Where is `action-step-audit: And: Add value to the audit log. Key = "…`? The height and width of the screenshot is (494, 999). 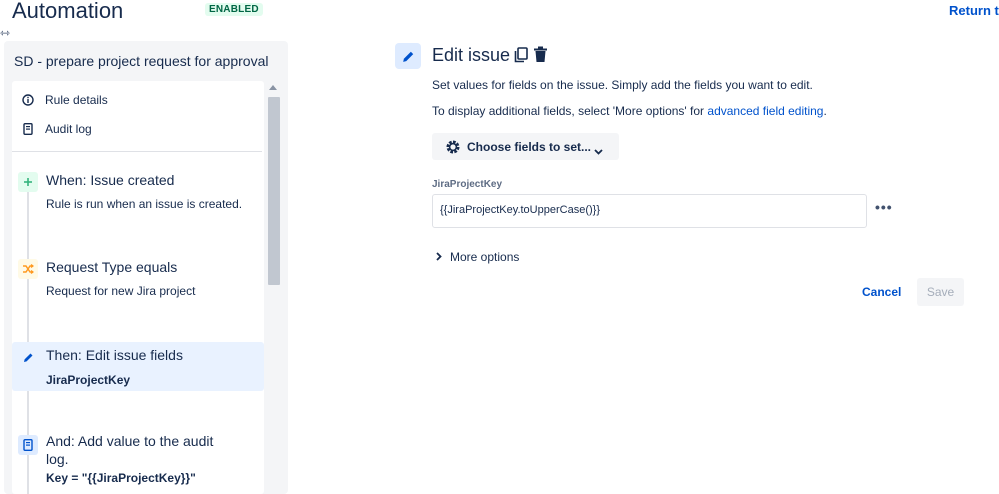 action-step-audit: And: Add value to the audit log. Key = "… is located at coordinates (138, 462).